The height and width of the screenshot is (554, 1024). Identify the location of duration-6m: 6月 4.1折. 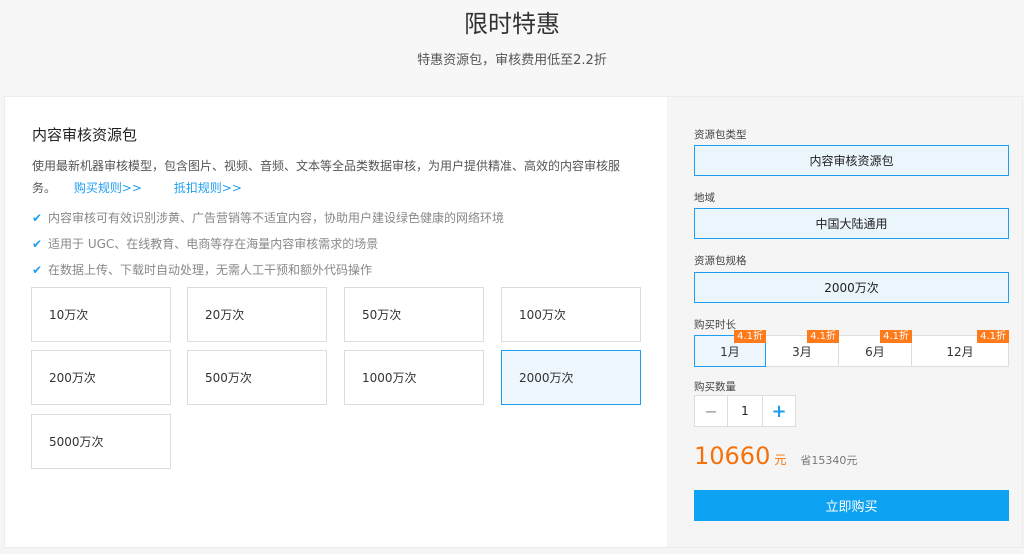
(875, 348).